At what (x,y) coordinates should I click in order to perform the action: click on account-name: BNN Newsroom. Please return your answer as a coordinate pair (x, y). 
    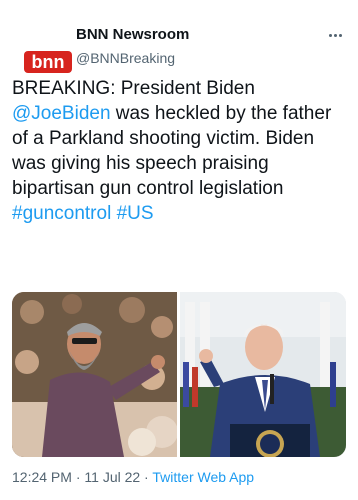
    Looking at the image, I should click on (132, 34).